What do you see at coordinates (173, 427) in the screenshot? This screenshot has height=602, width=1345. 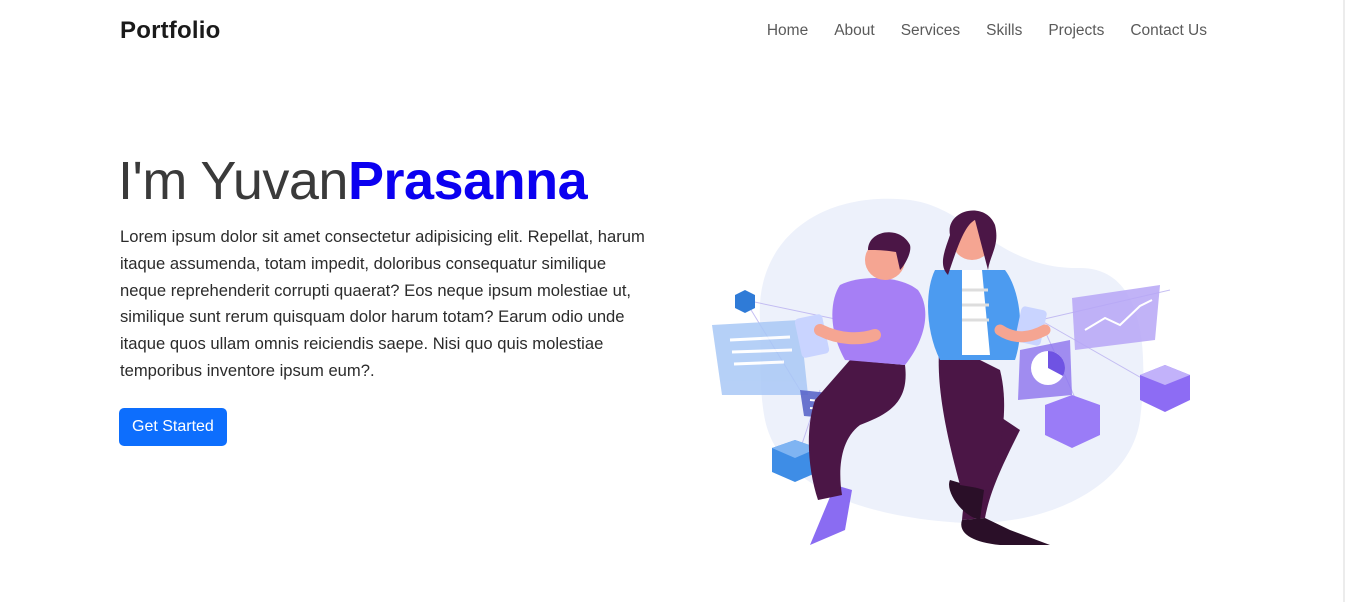 I see `get-started-button: Get Started` at bounding box center [173, 427].